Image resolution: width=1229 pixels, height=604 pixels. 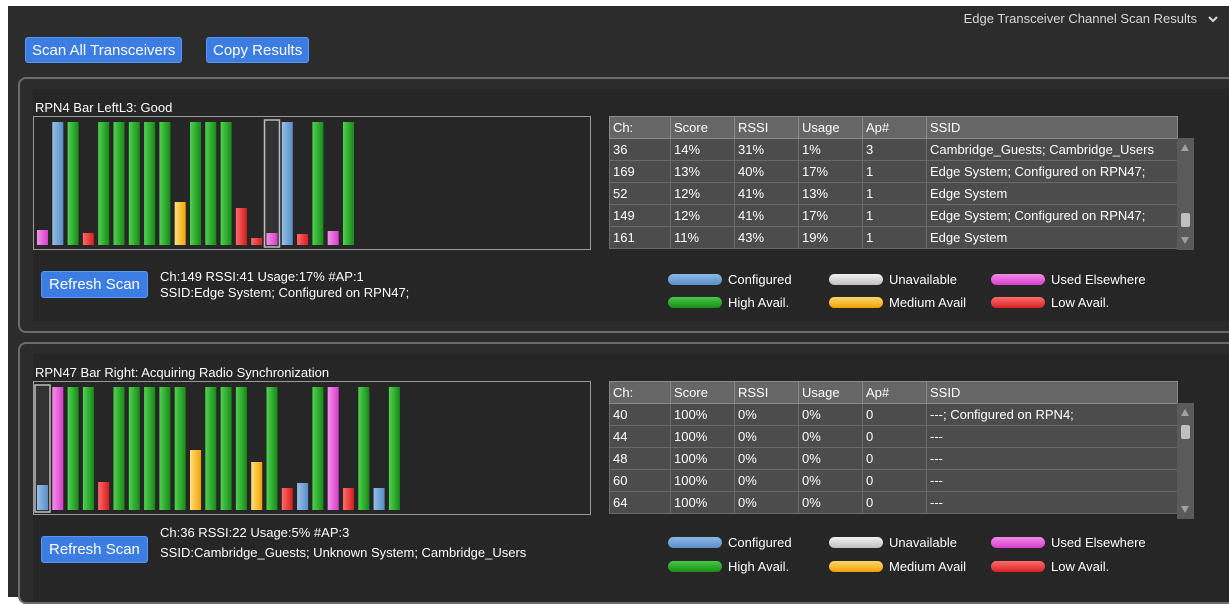 What do you see at coordinates (766, 149) in the screenshot?
I see `cell-rssi: 31%` at bounding box center [766, 149].